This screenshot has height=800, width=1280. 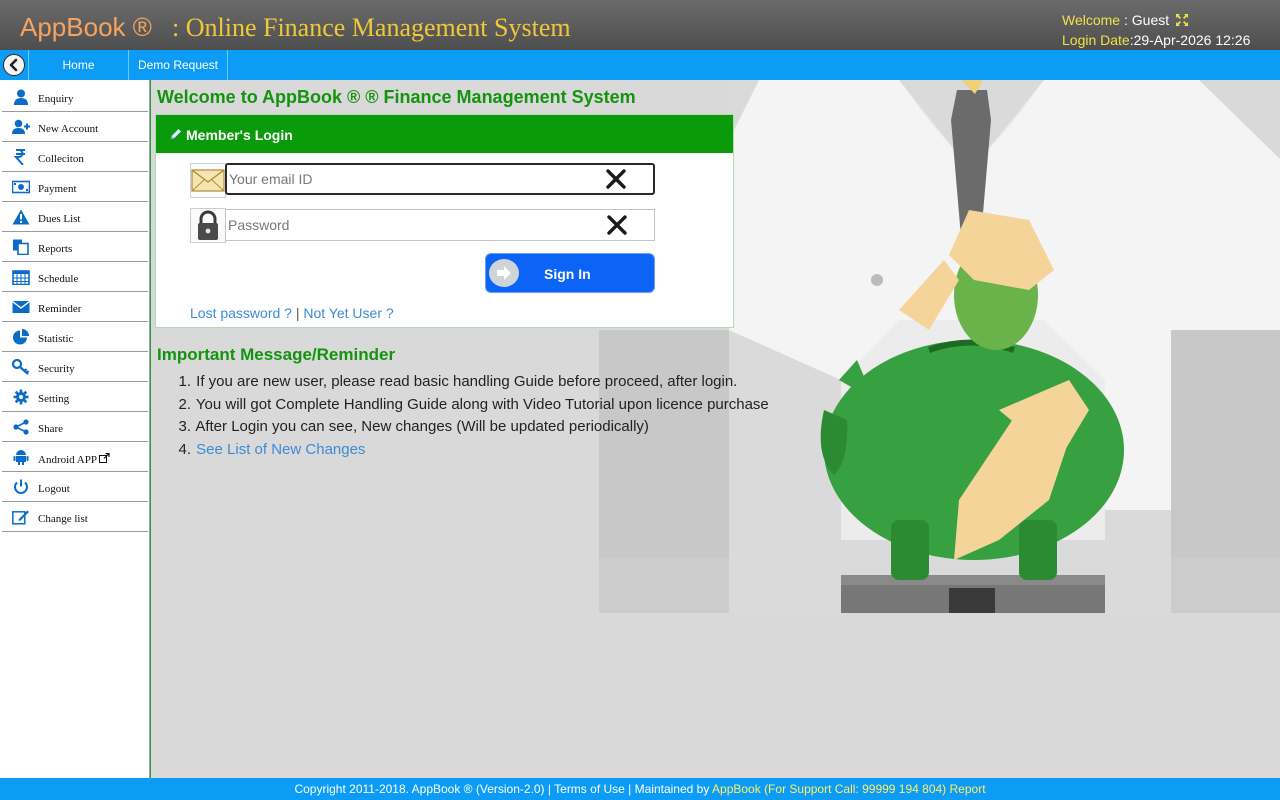 What do you see at coordinates (54, 489) in the screenshot?
I see `sidebar-item-label: Logout` at bounding box center [54, 489].